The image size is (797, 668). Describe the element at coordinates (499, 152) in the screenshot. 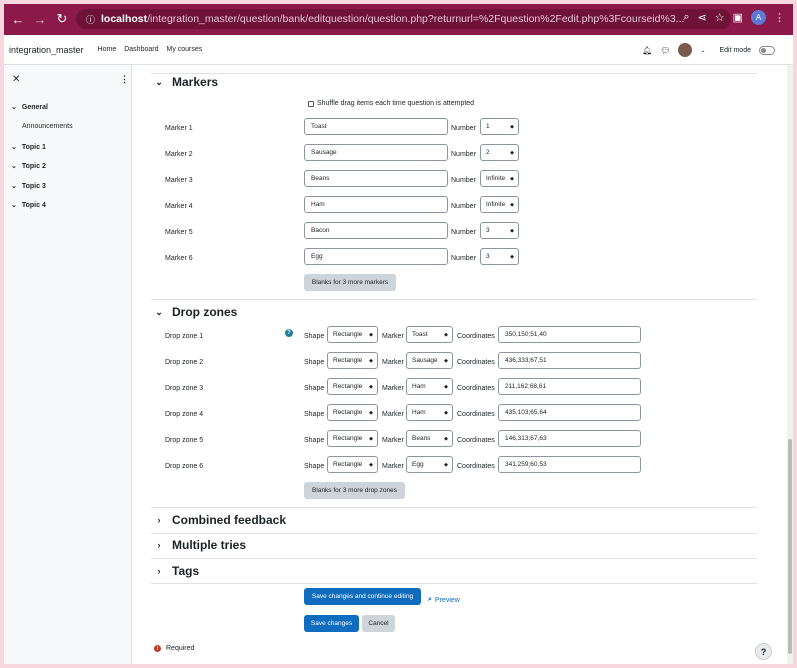

I see `marker-2-number-select: 2 ◆` at that location.